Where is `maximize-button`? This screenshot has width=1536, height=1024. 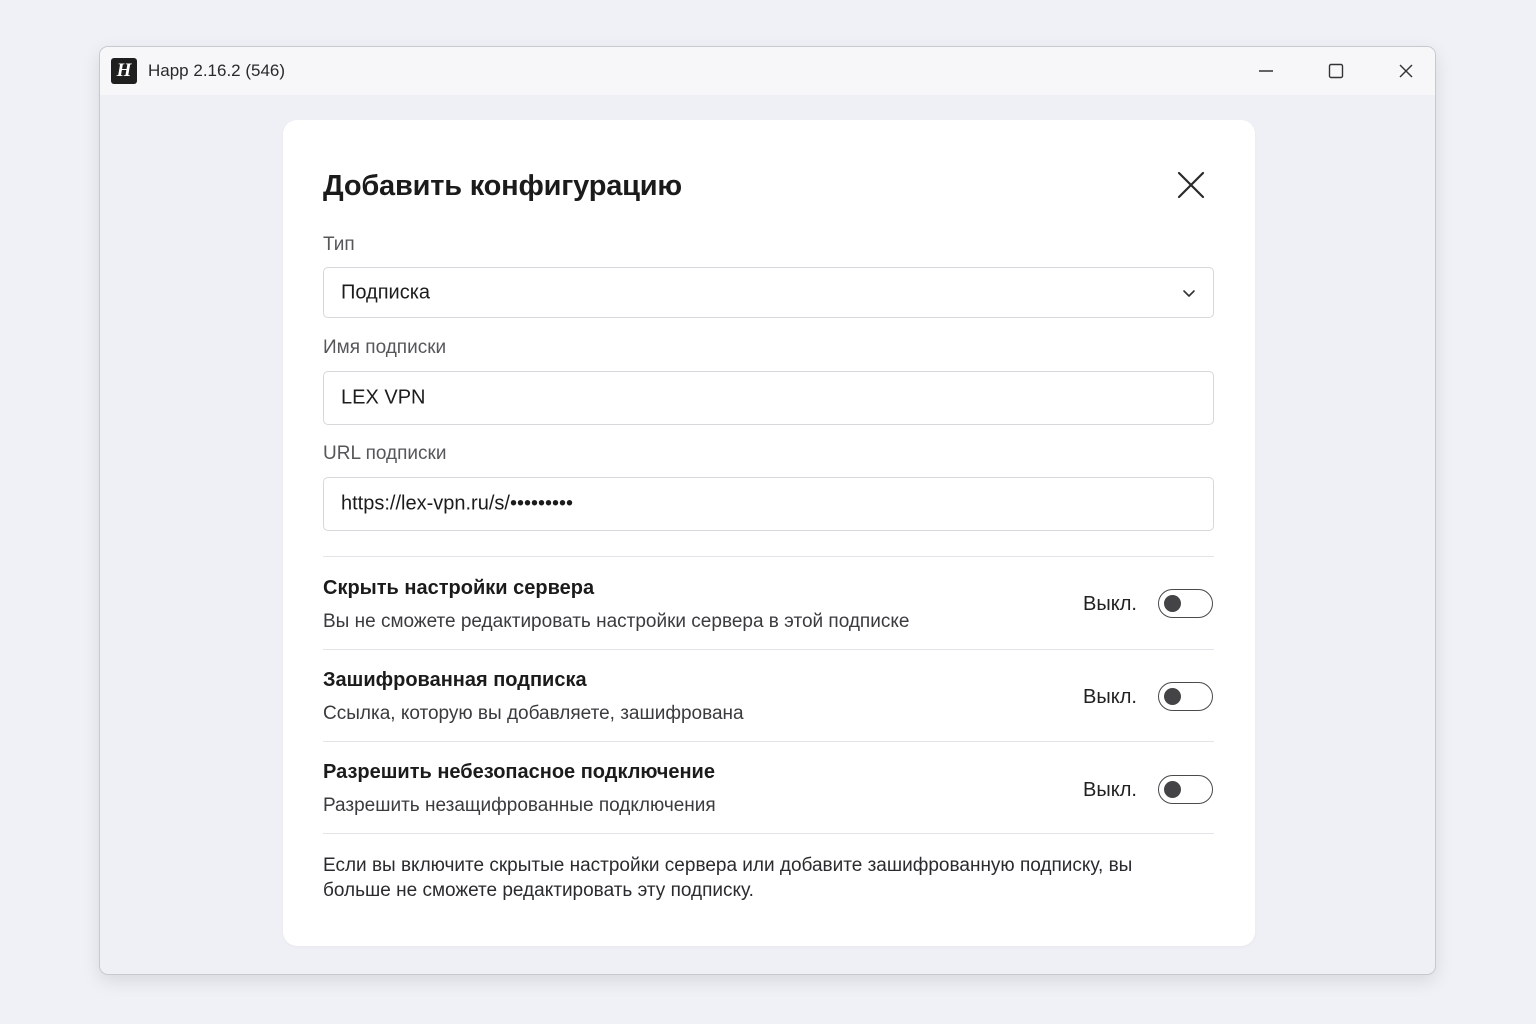 maximize-button is located at coordinates (1336, 71).